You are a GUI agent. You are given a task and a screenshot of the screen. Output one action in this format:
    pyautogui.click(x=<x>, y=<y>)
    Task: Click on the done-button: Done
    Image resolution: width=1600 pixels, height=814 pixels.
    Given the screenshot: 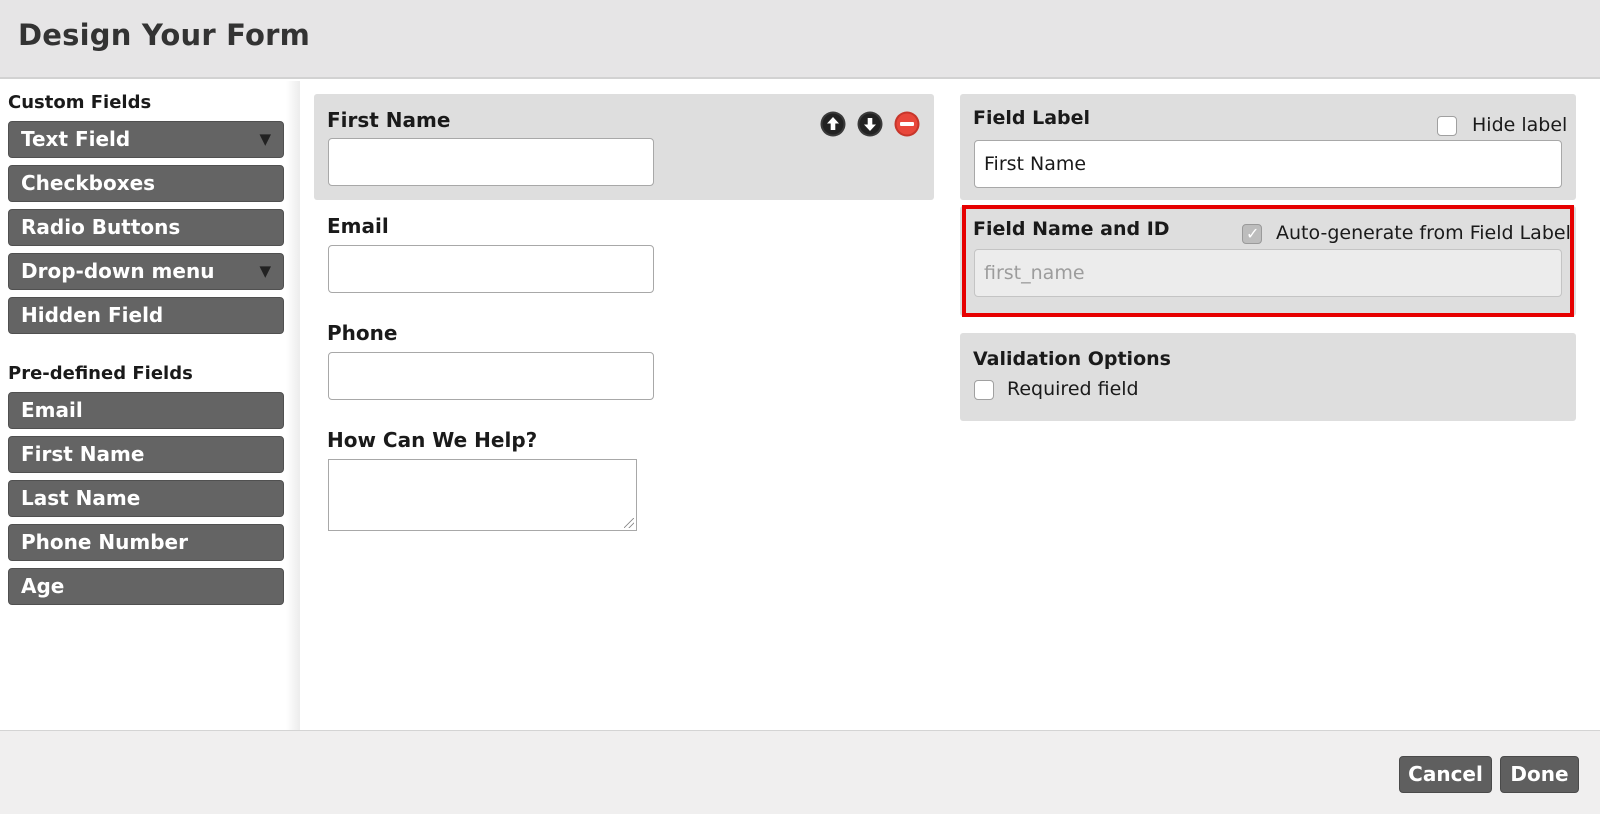 What is the action you would take?
    pyautogui.click(x=1539, y=774)
    